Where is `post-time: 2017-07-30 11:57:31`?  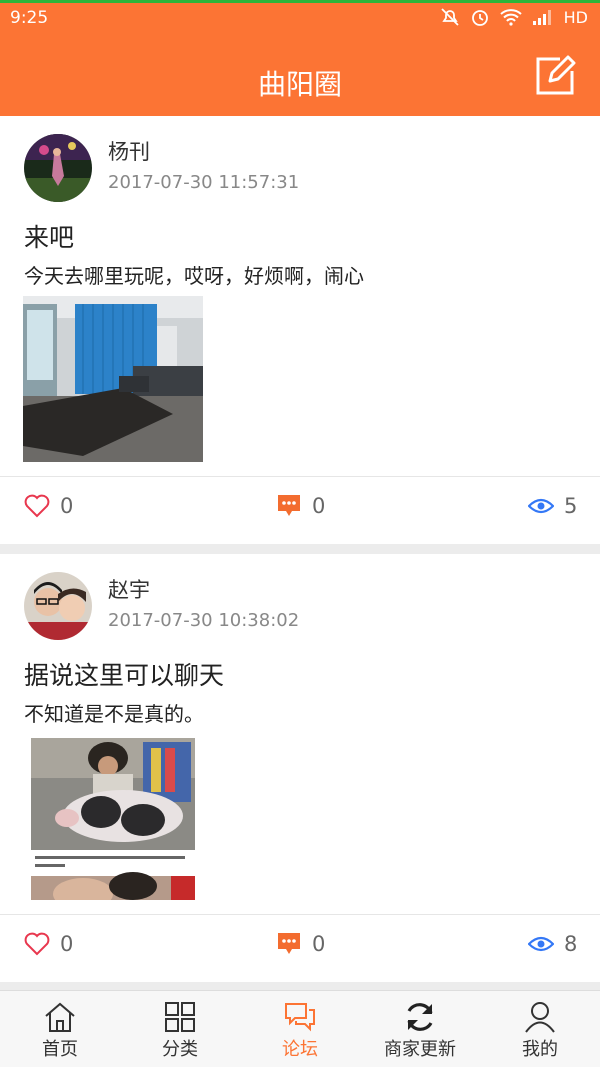
post-time: 2017-07-30 11:57:31 is located at coordinates (204, 182).